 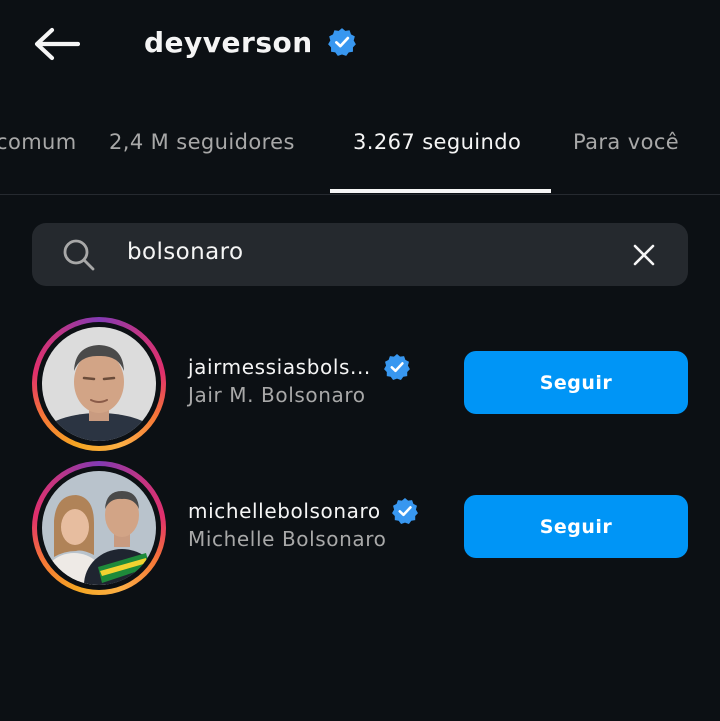 I want to click on top-bar: deyverson, so click(x=360, y=45).